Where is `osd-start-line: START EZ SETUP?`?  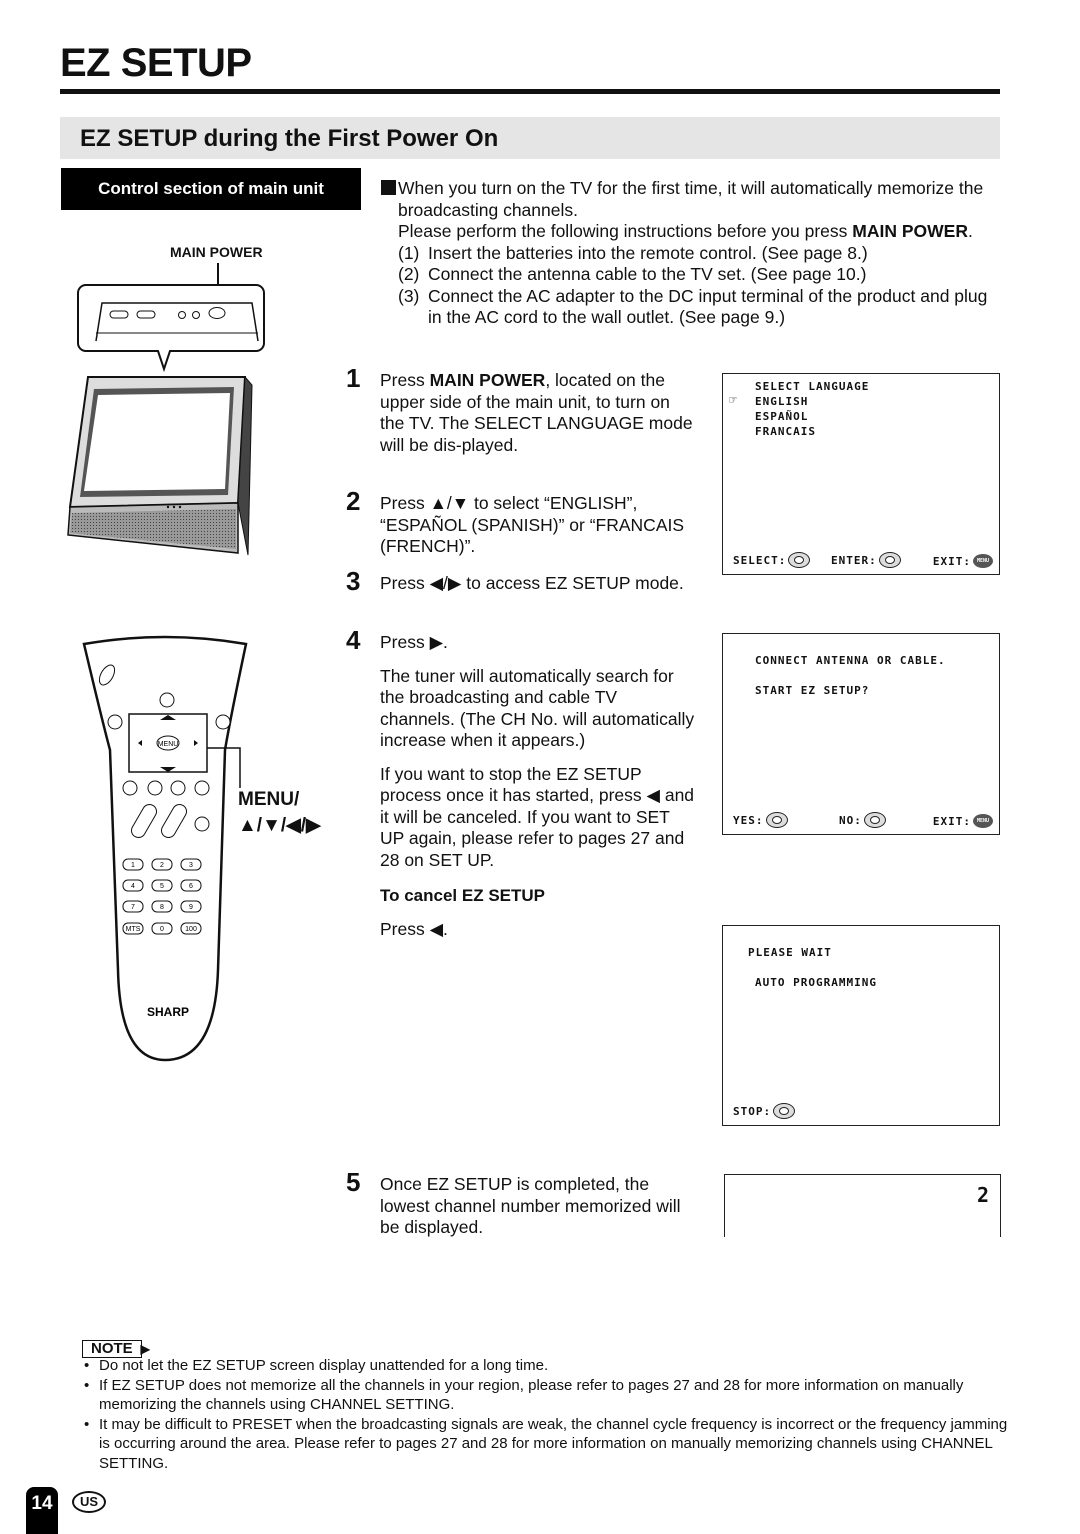 osd-start-line: START EZ SETUP? is located at coordinates (812, 690).